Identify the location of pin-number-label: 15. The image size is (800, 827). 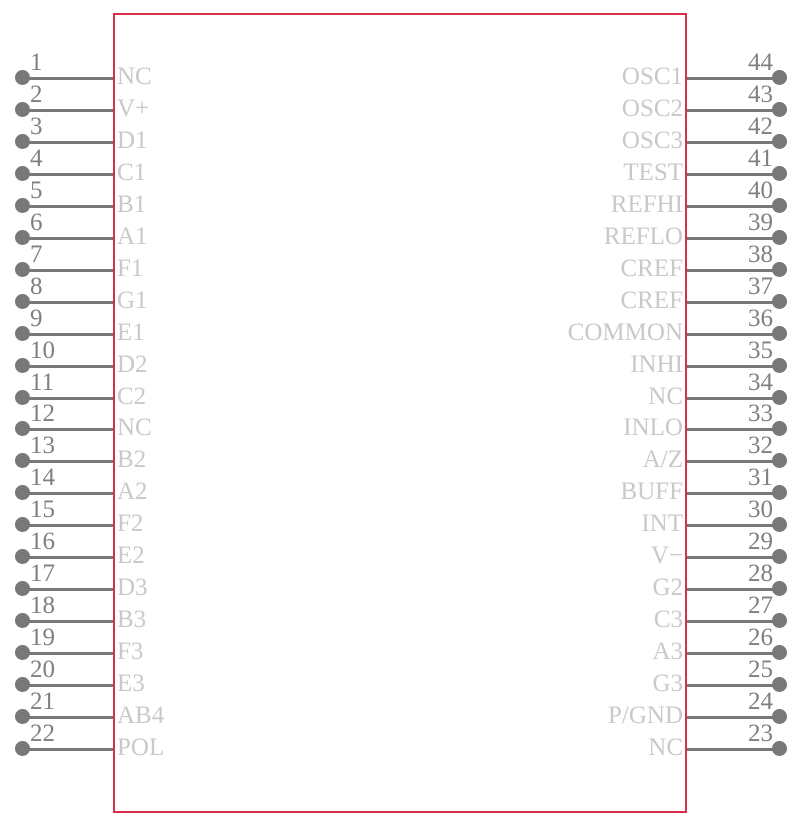
(42, 510).